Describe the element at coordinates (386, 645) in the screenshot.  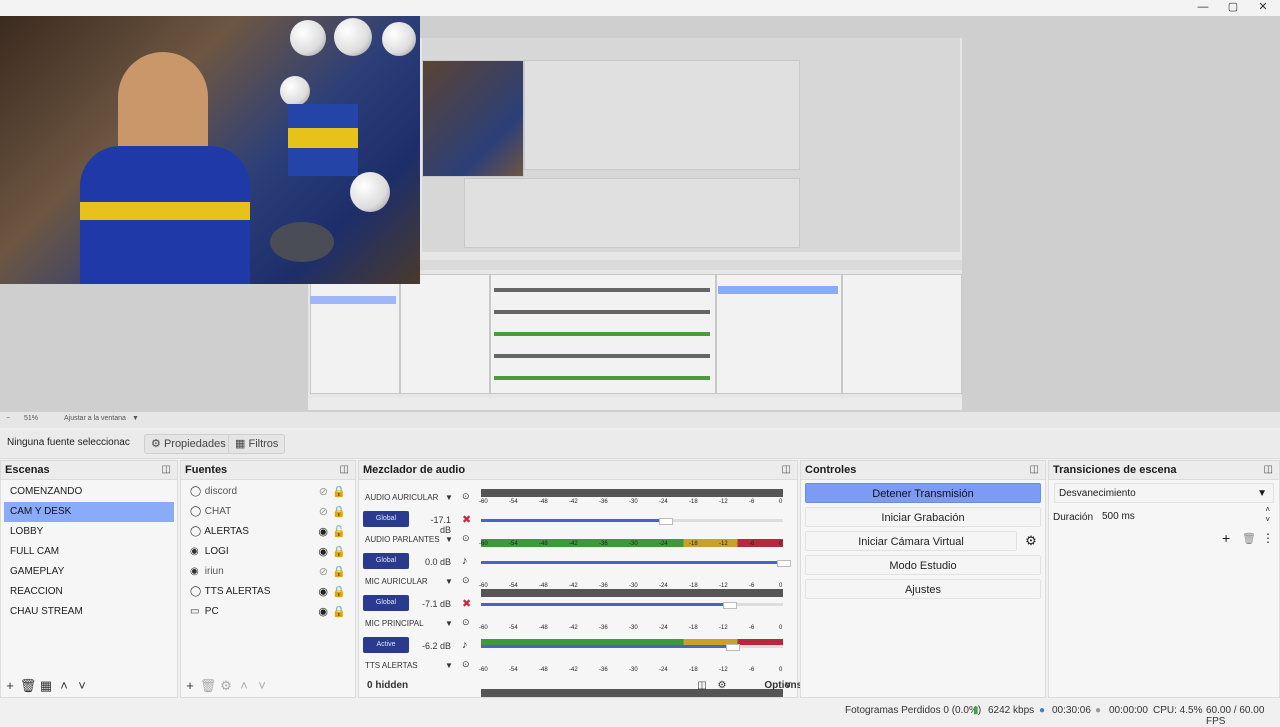
I see `channel-mode-button: Active` at that location.